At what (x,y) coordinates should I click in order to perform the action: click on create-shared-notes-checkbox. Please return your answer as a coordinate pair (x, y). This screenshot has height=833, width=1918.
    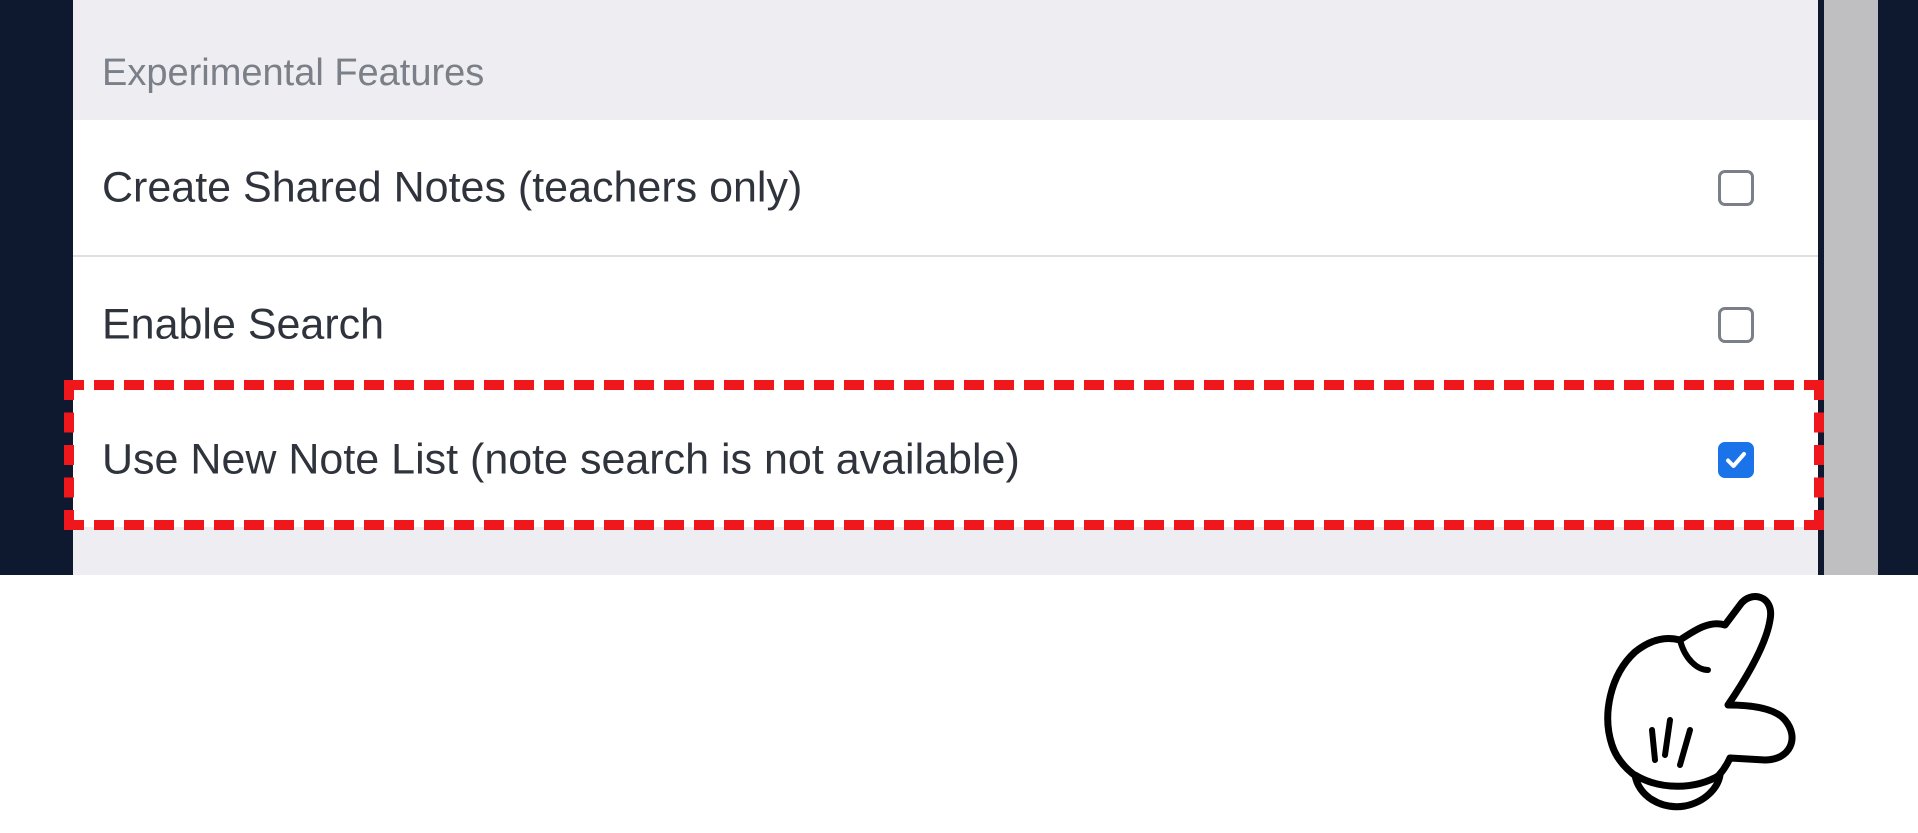
    Looking at the image, I should click on (1736, 187).